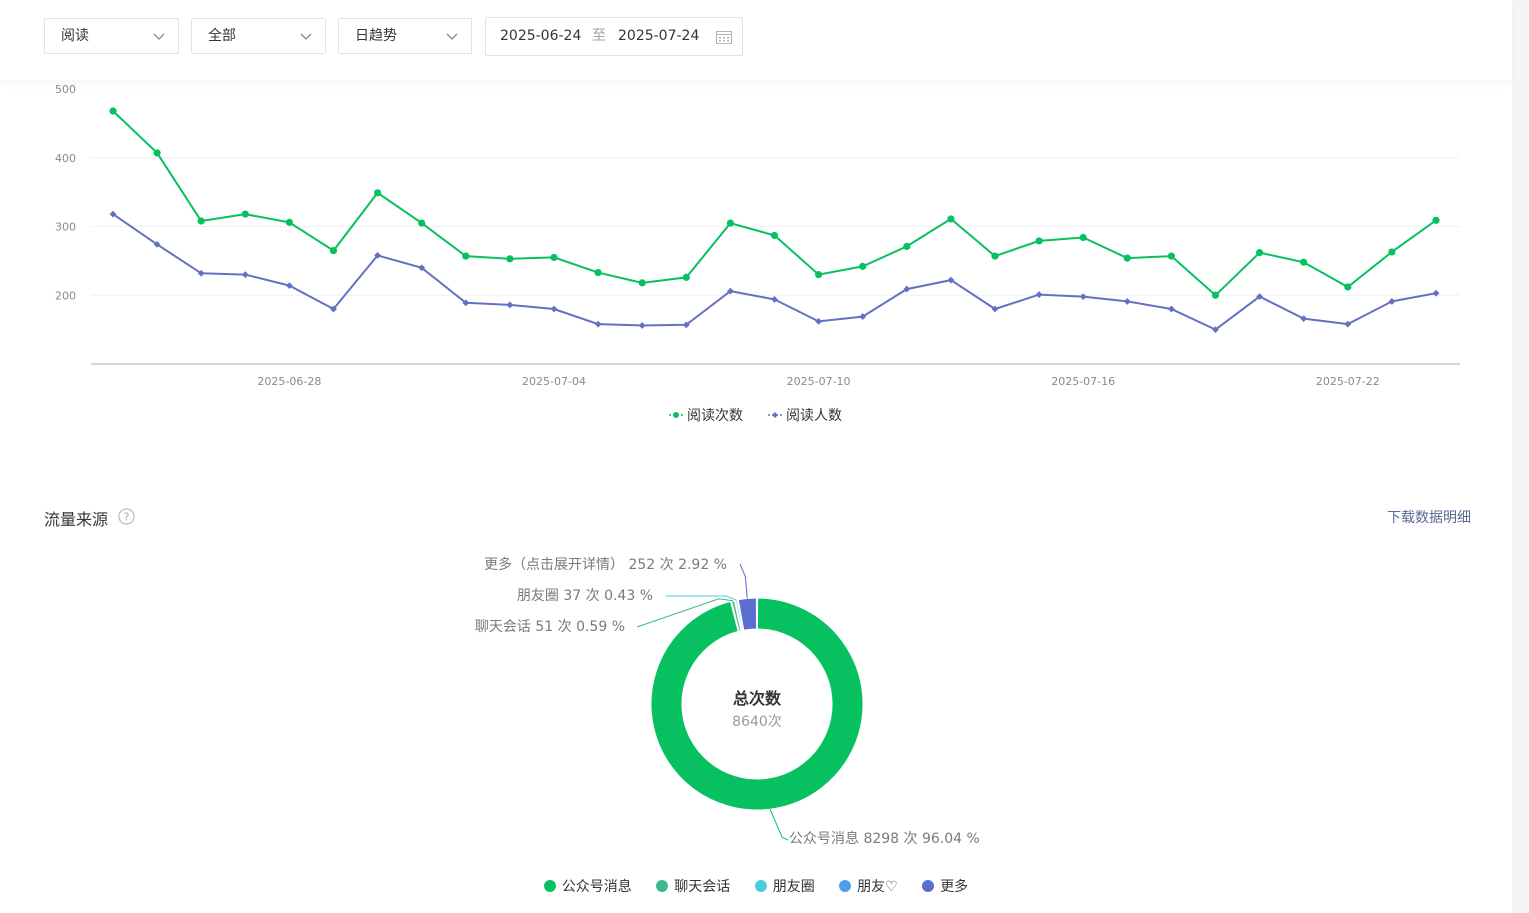  I want to click on legend-moments: 朋友圈, so click(784, 886).